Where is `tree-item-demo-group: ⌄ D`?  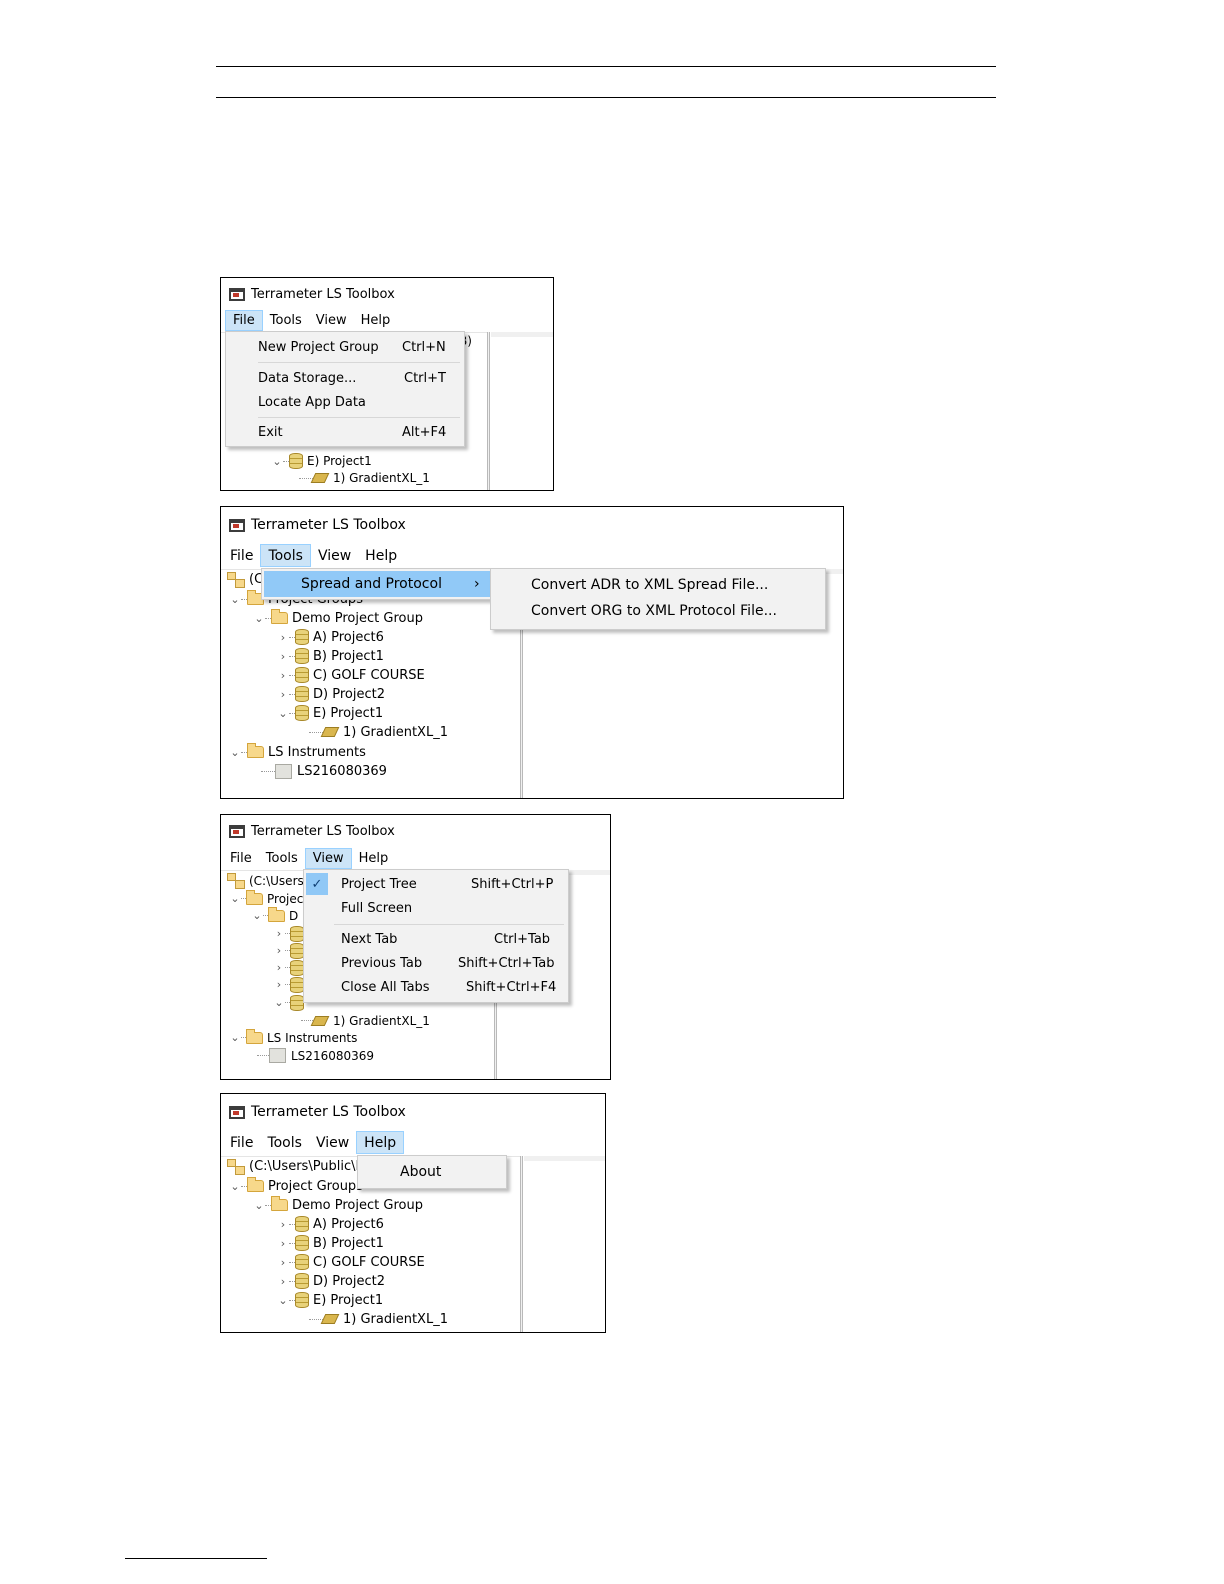
tree-item-demo-group: ⌄ D is located at coordinates (274, 915).